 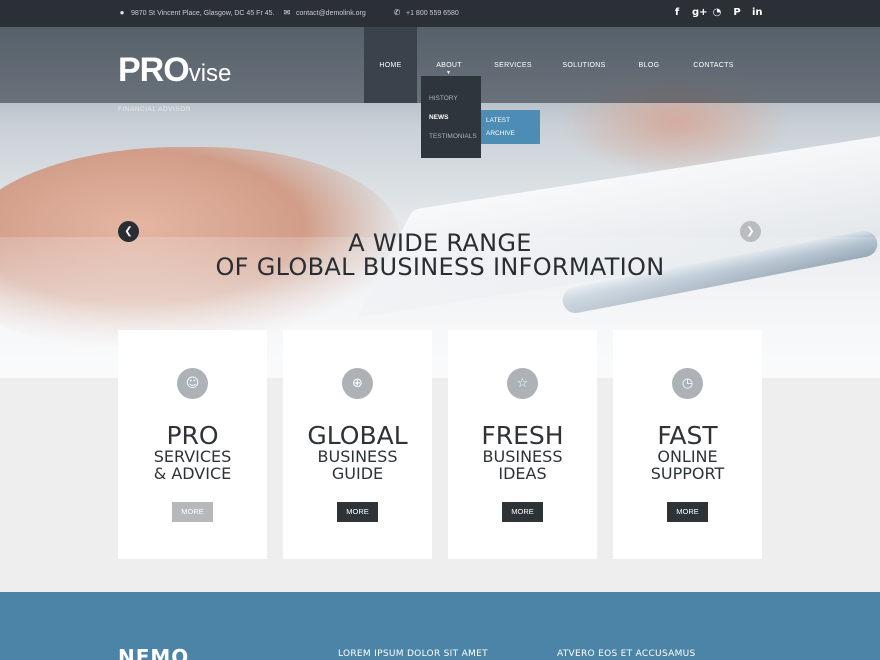 I want to click on subdropdown-item-archive: ARCHIVE, so click(x=510, y=133).